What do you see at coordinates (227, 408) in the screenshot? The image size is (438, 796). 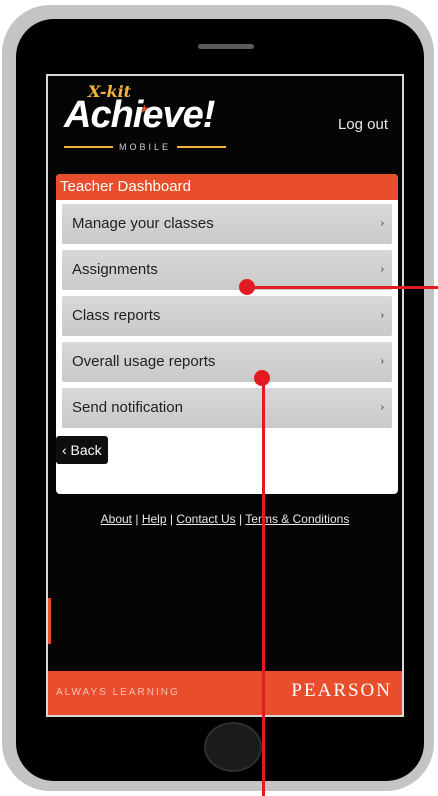 I see `menu-item-send-notification: Send notification ›` at bounding box center [227, 408].